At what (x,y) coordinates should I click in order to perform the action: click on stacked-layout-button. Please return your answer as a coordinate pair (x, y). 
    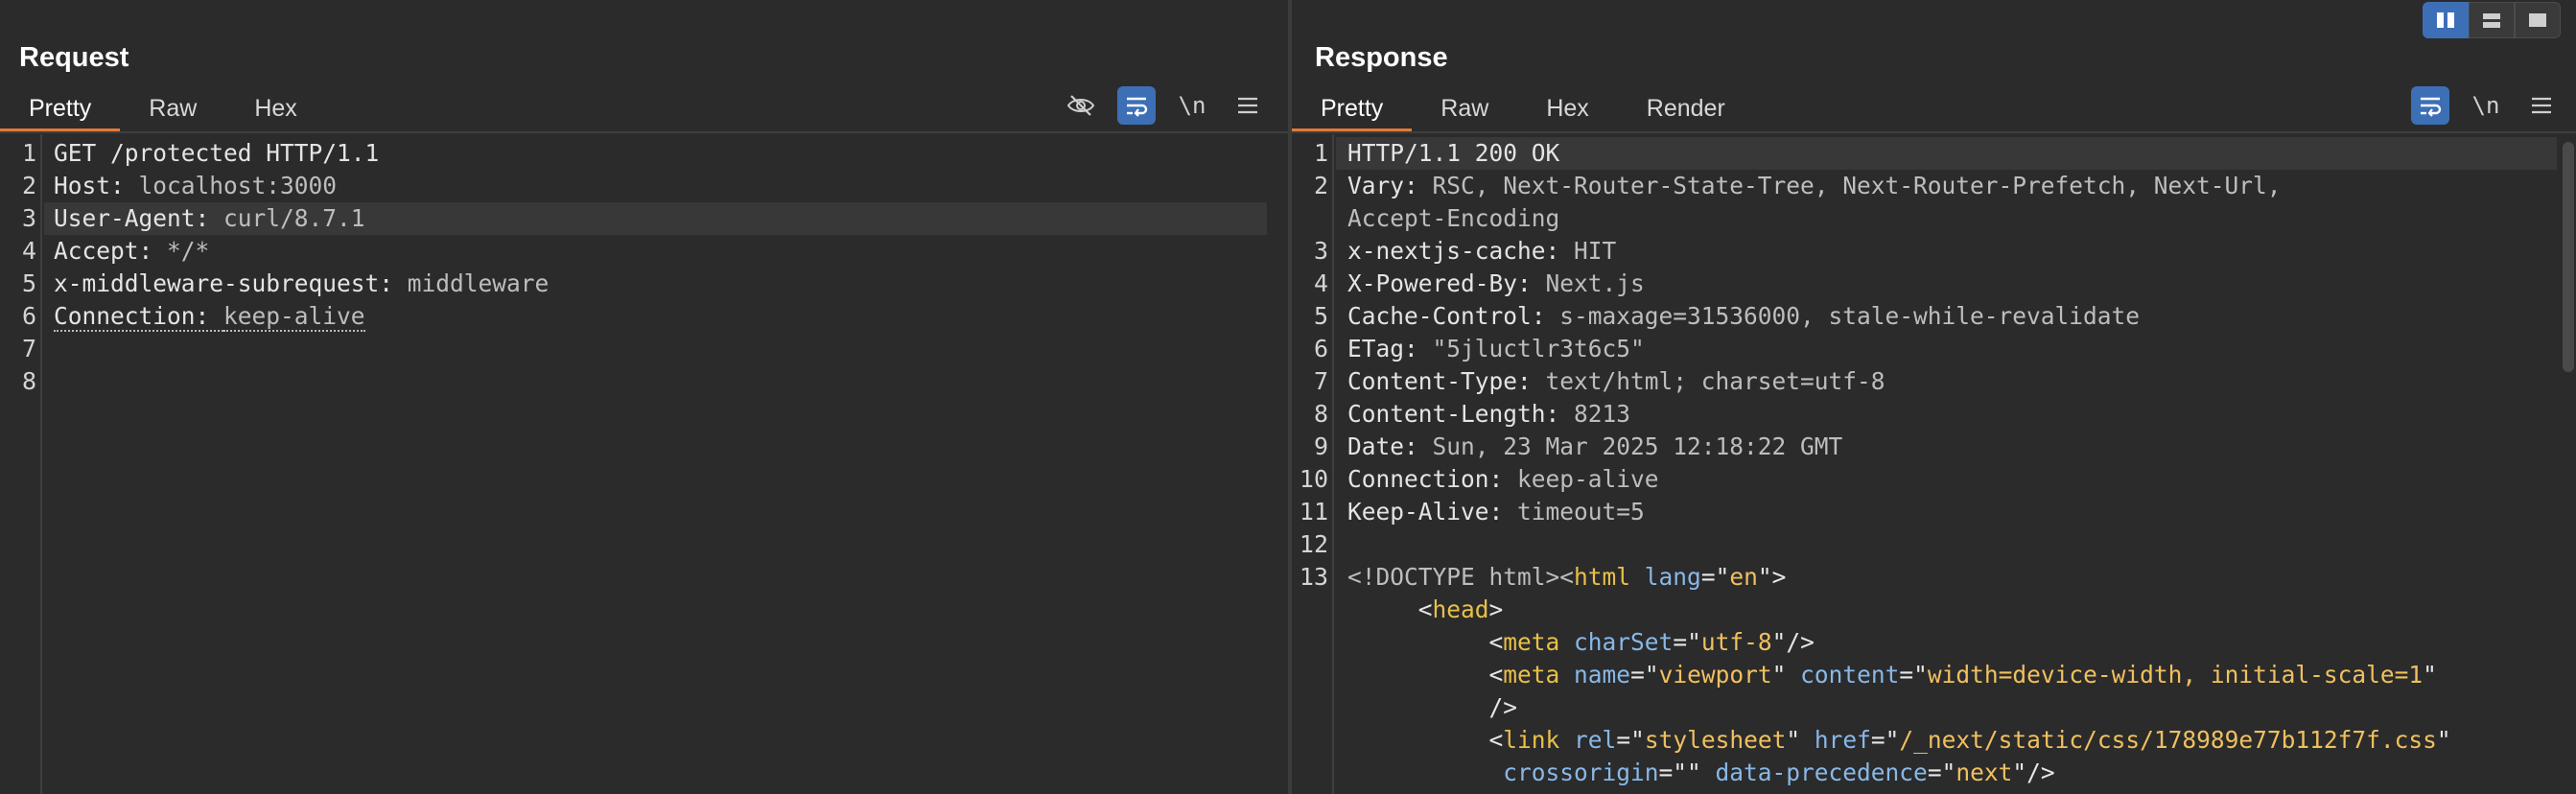
    Looking at the image, I should click on (2492, 20).